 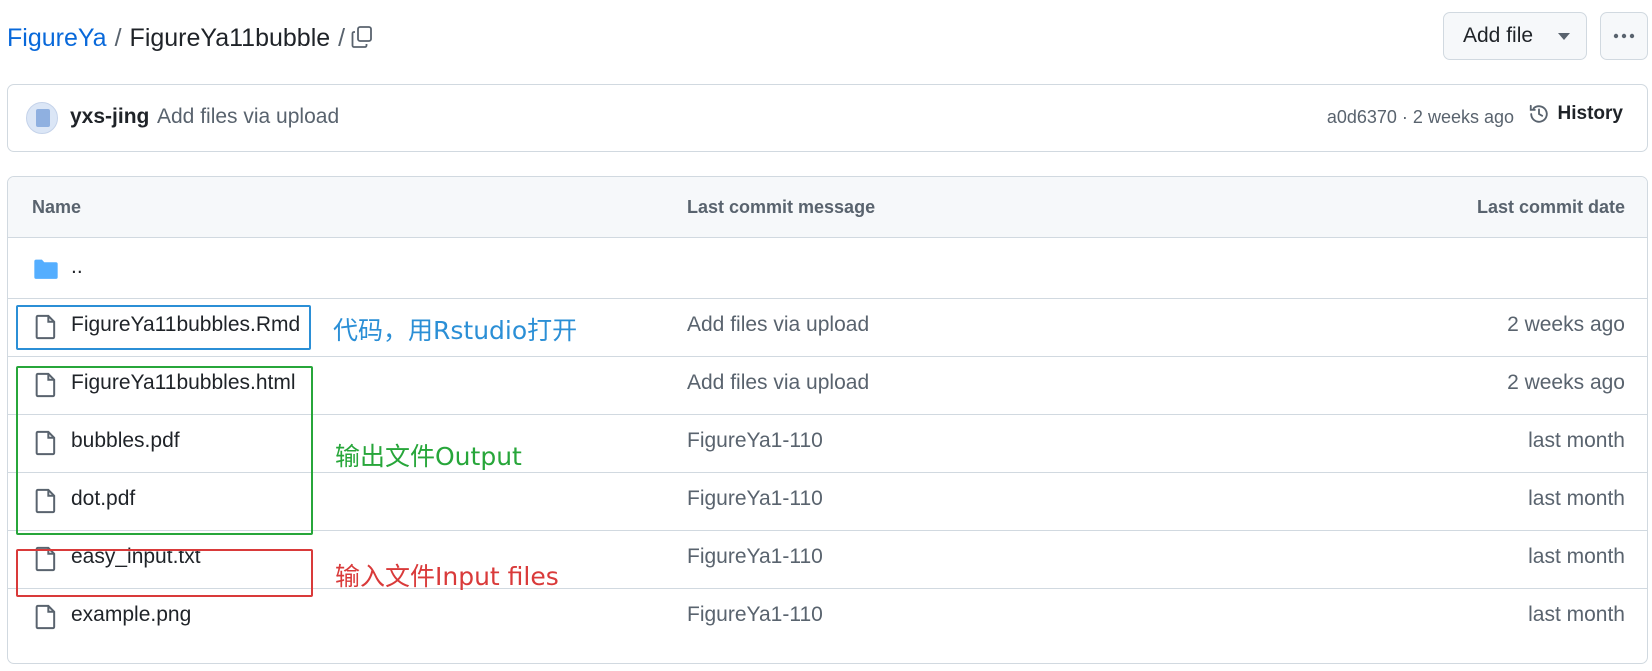 I want to click on add-file-label: Add file, so click(x=1498, y=35).